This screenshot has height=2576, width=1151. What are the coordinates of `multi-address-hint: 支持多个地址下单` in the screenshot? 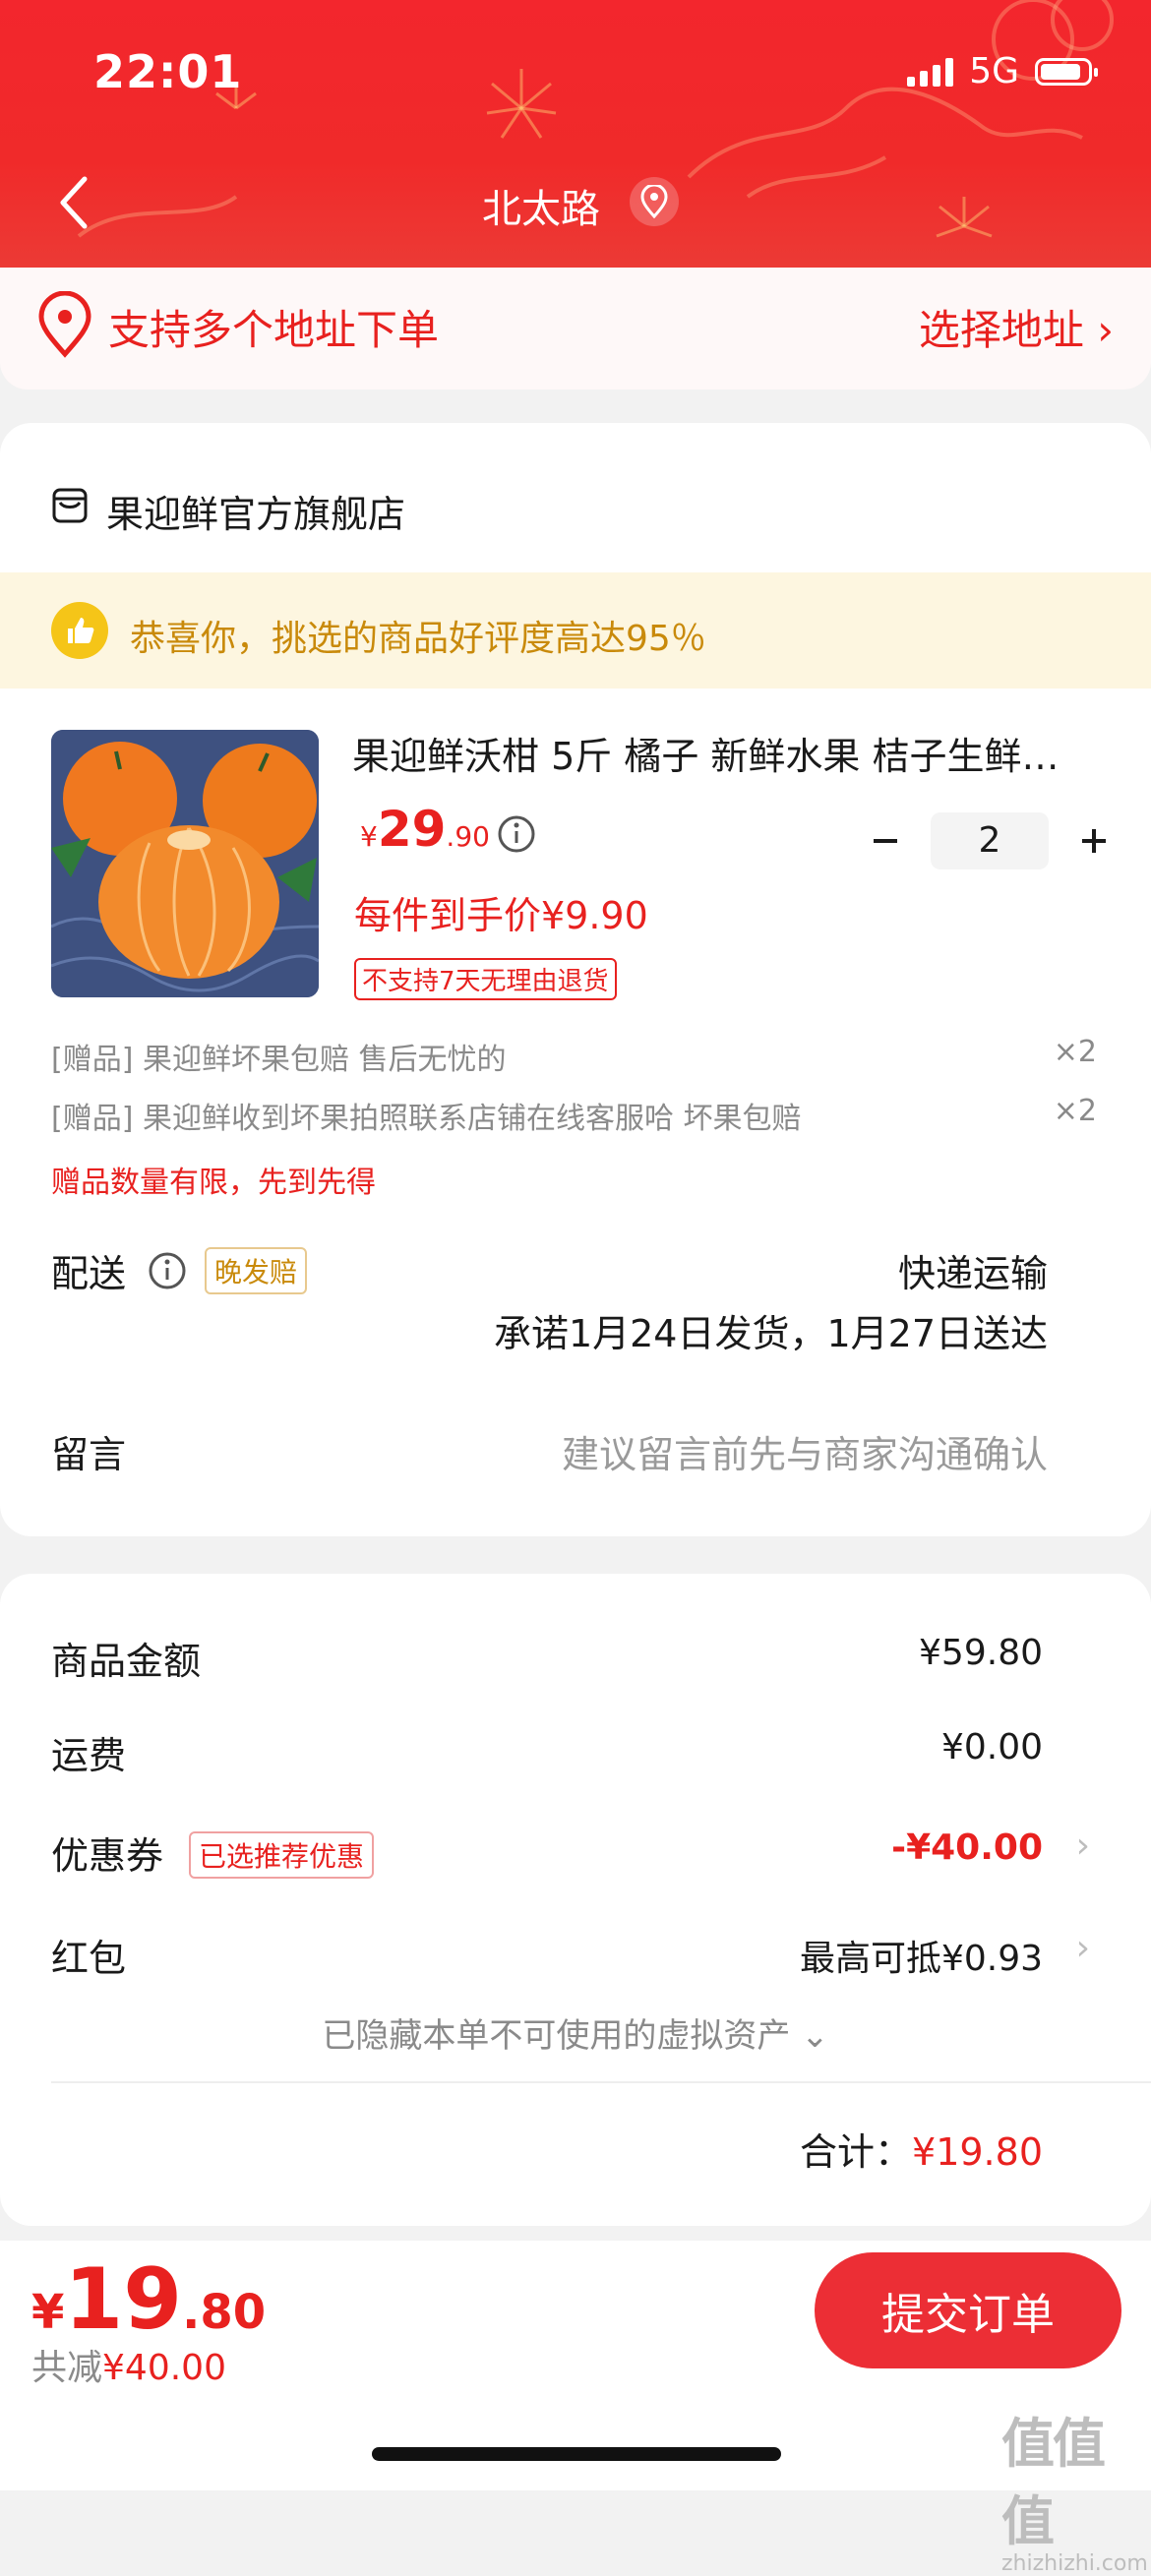 It's located at (274, 330).